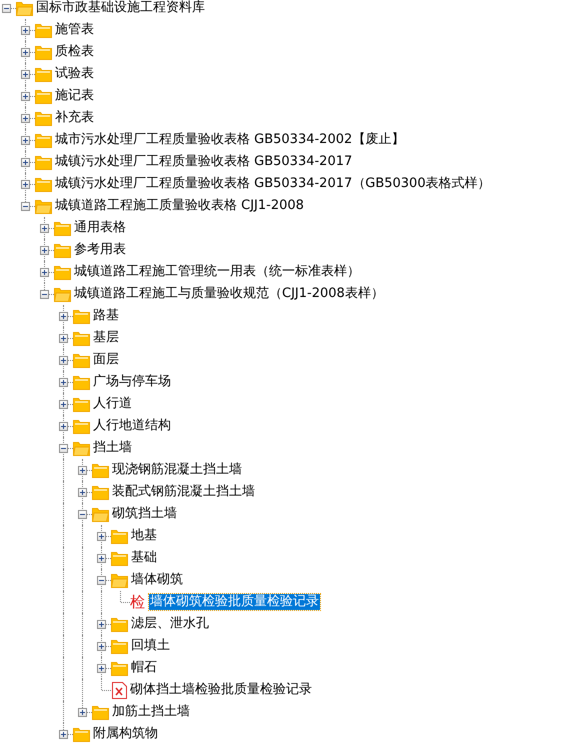 The image size is (563, 749). I want to click on tree-item-label: 城镇道路工程施工管理统一用表（统一标准表样）, so click(217, 272).